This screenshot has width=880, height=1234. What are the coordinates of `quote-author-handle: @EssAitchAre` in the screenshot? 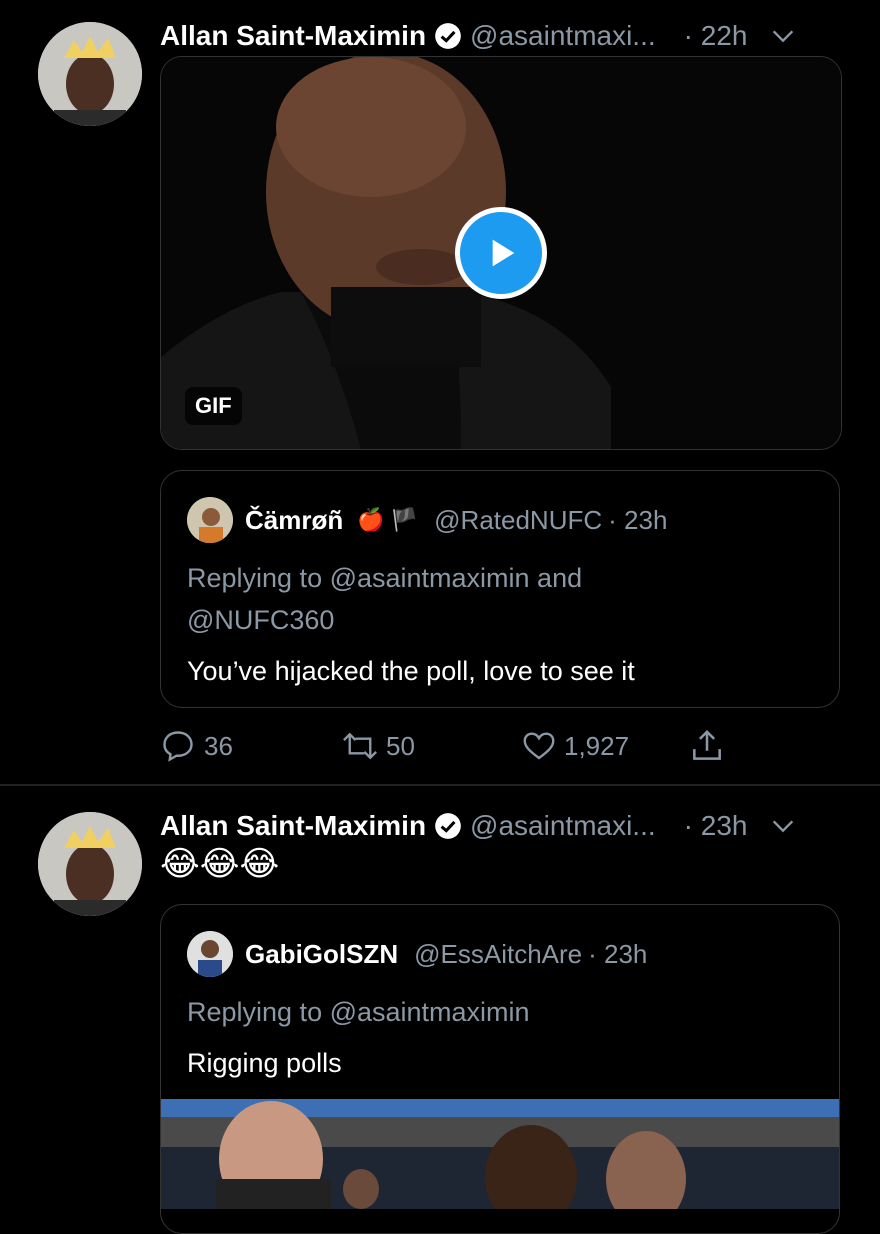 It's located at (498, 954).